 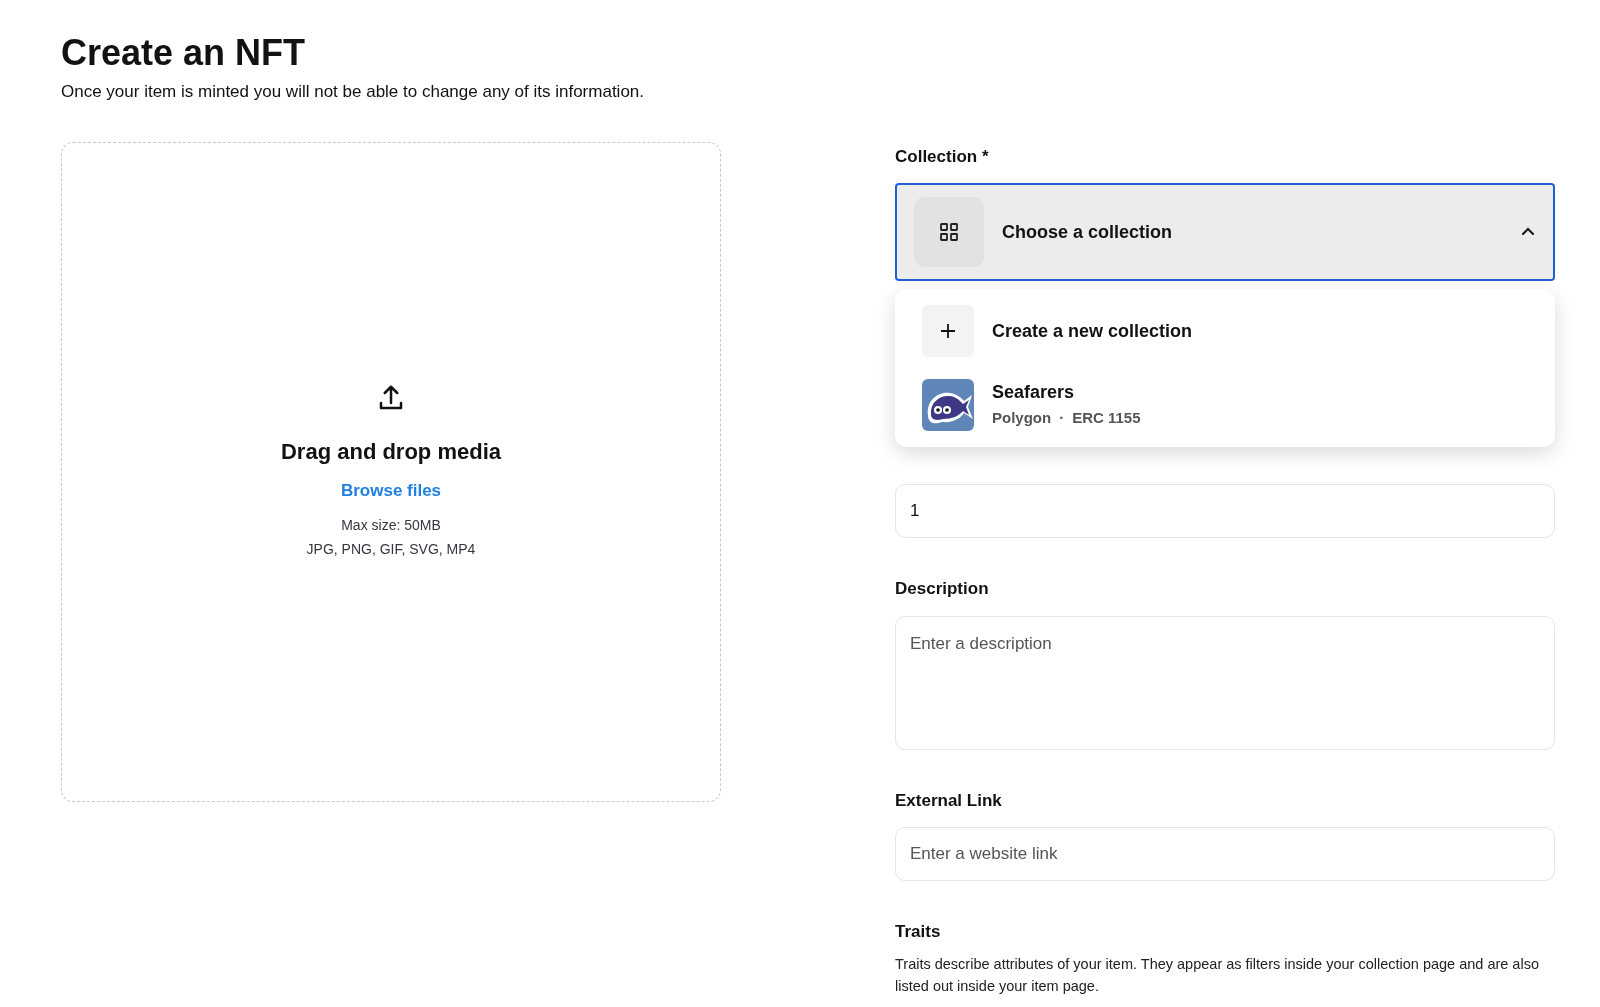 What do you see at coordinates (1225, 682) in the screenshot?
I see `description-field: Enter a description` at bounding box center [1225, 682].